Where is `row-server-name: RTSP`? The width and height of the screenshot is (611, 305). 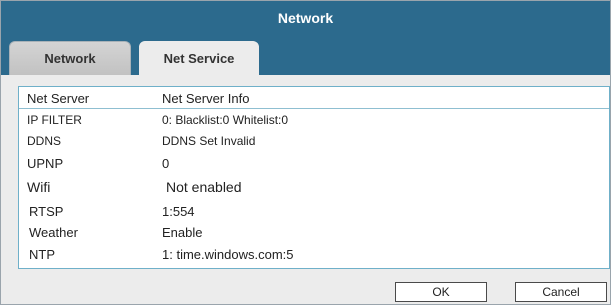
row-server-name: RTSP is located at coordinates (46, 211).